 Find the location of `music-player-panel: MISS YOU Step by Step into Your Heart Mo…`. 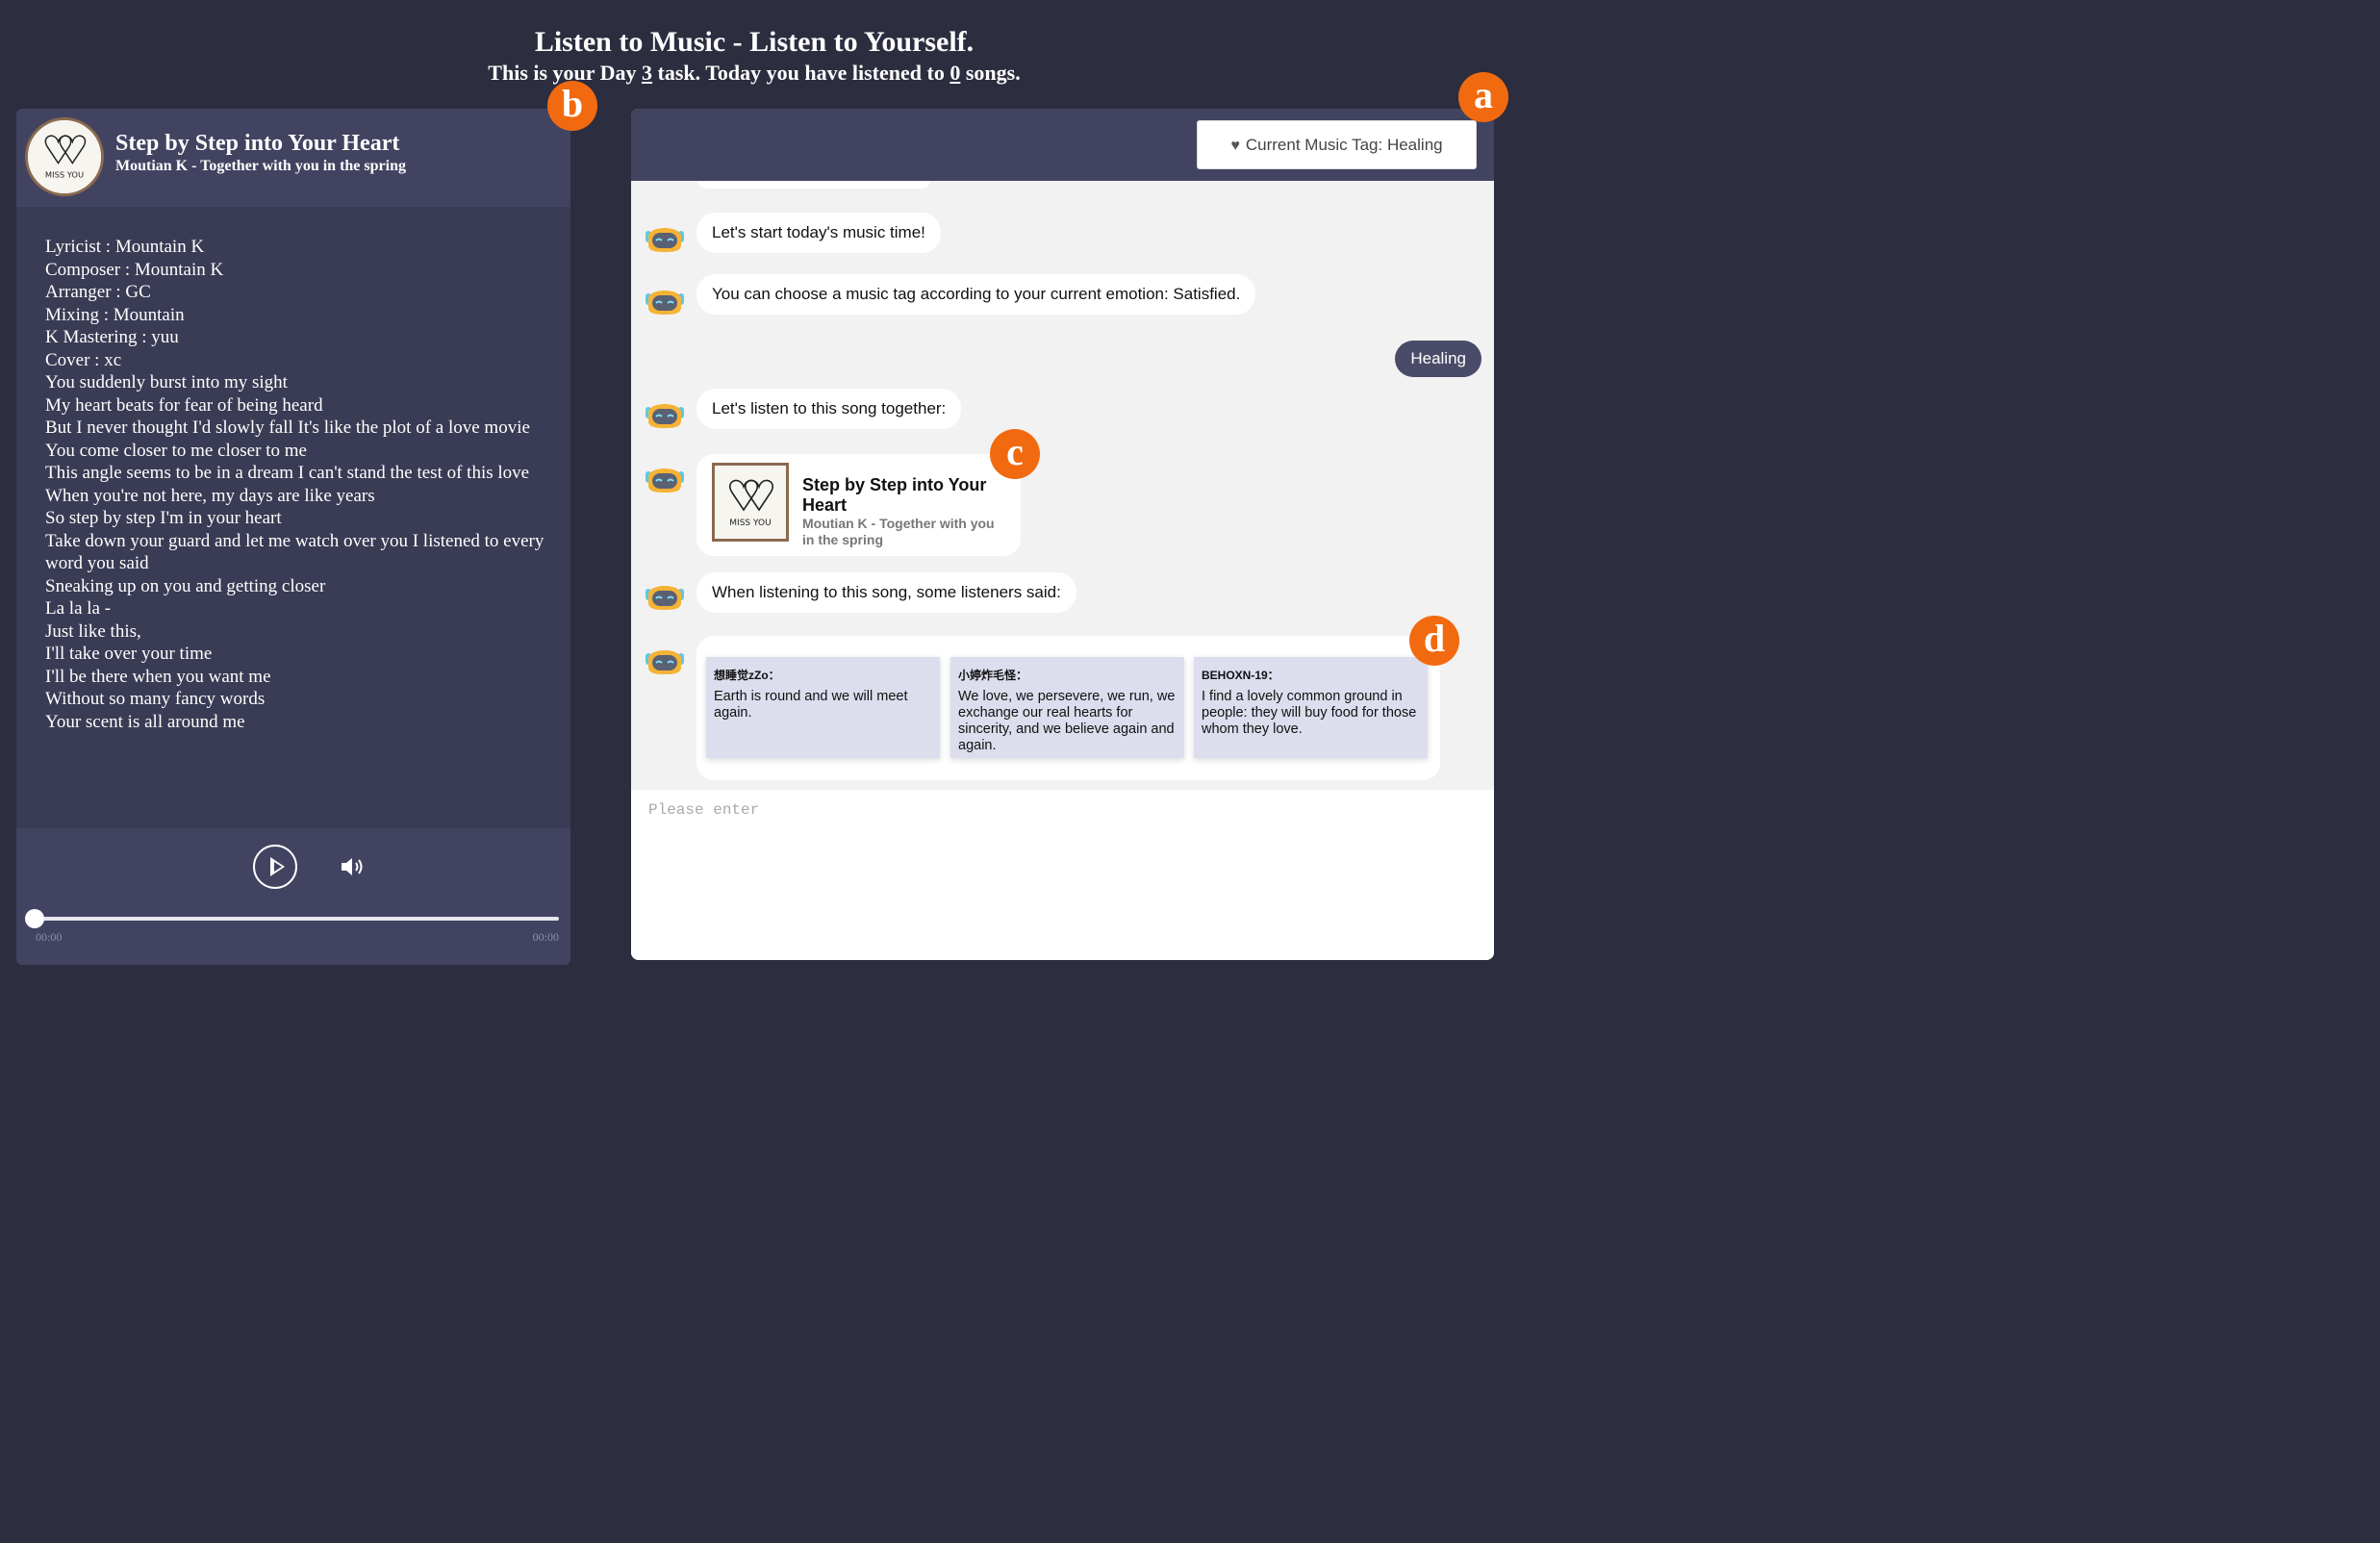

music-player-panel: MISS YOU Step by Step into Your Heart Mo… is located at coordinates (293, 537).